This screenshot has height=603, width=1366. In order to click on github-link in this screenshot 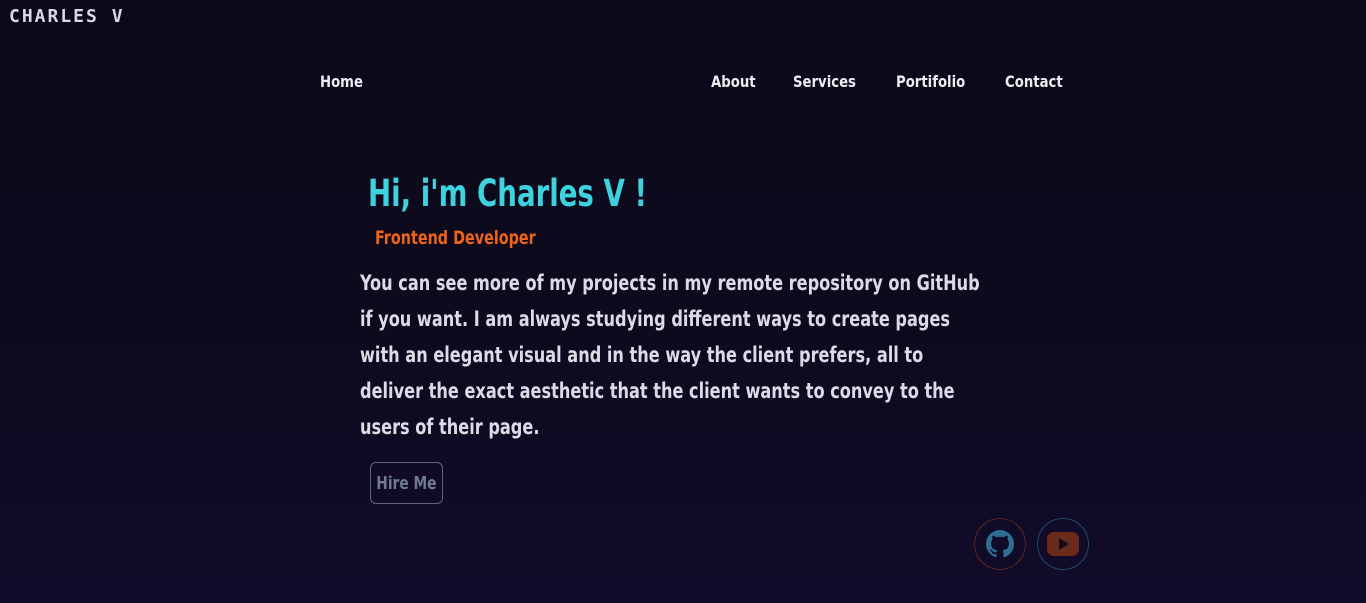, I will do `click(1000, 544)`.